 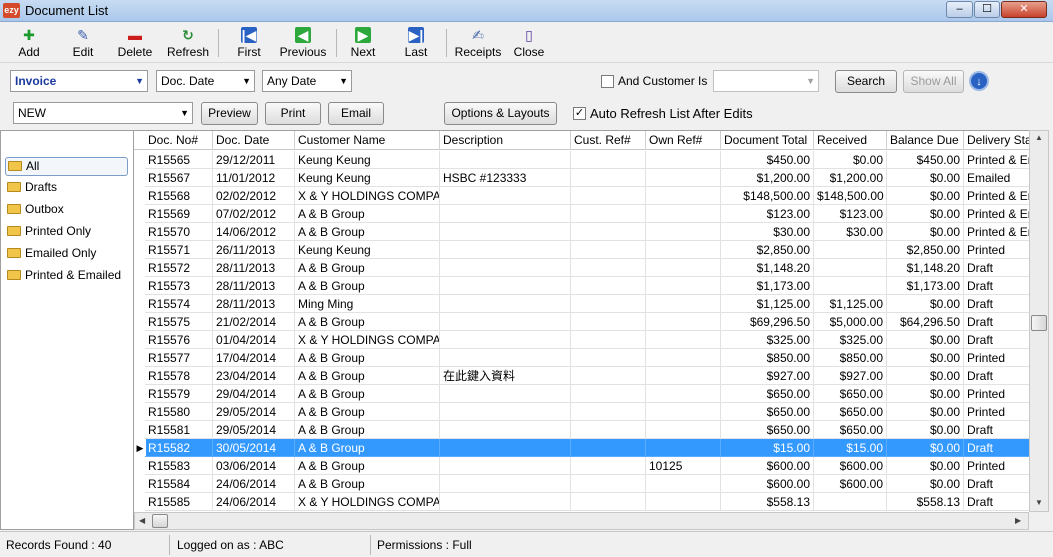 What do you see at coordinates (767, 140) in the screenshot?
I see `column-header: Document Total` at bounding box center [767, 140].